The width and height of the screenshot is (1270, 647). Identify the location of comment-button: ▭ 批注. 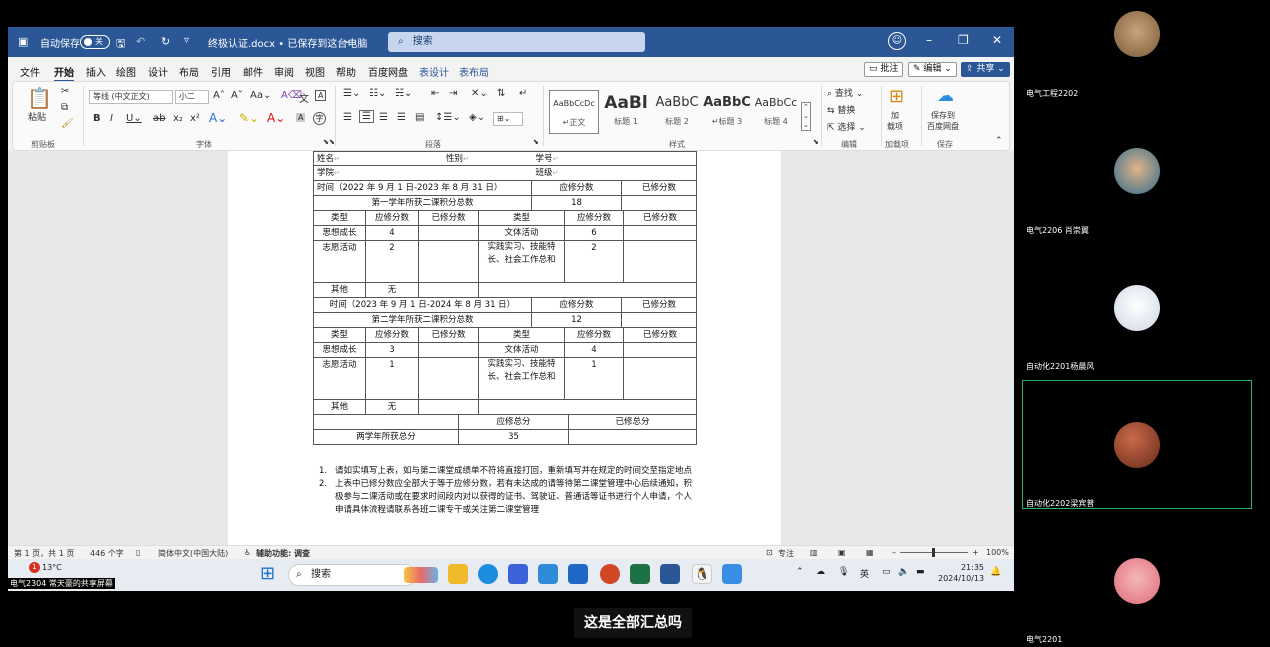
(884, 69).